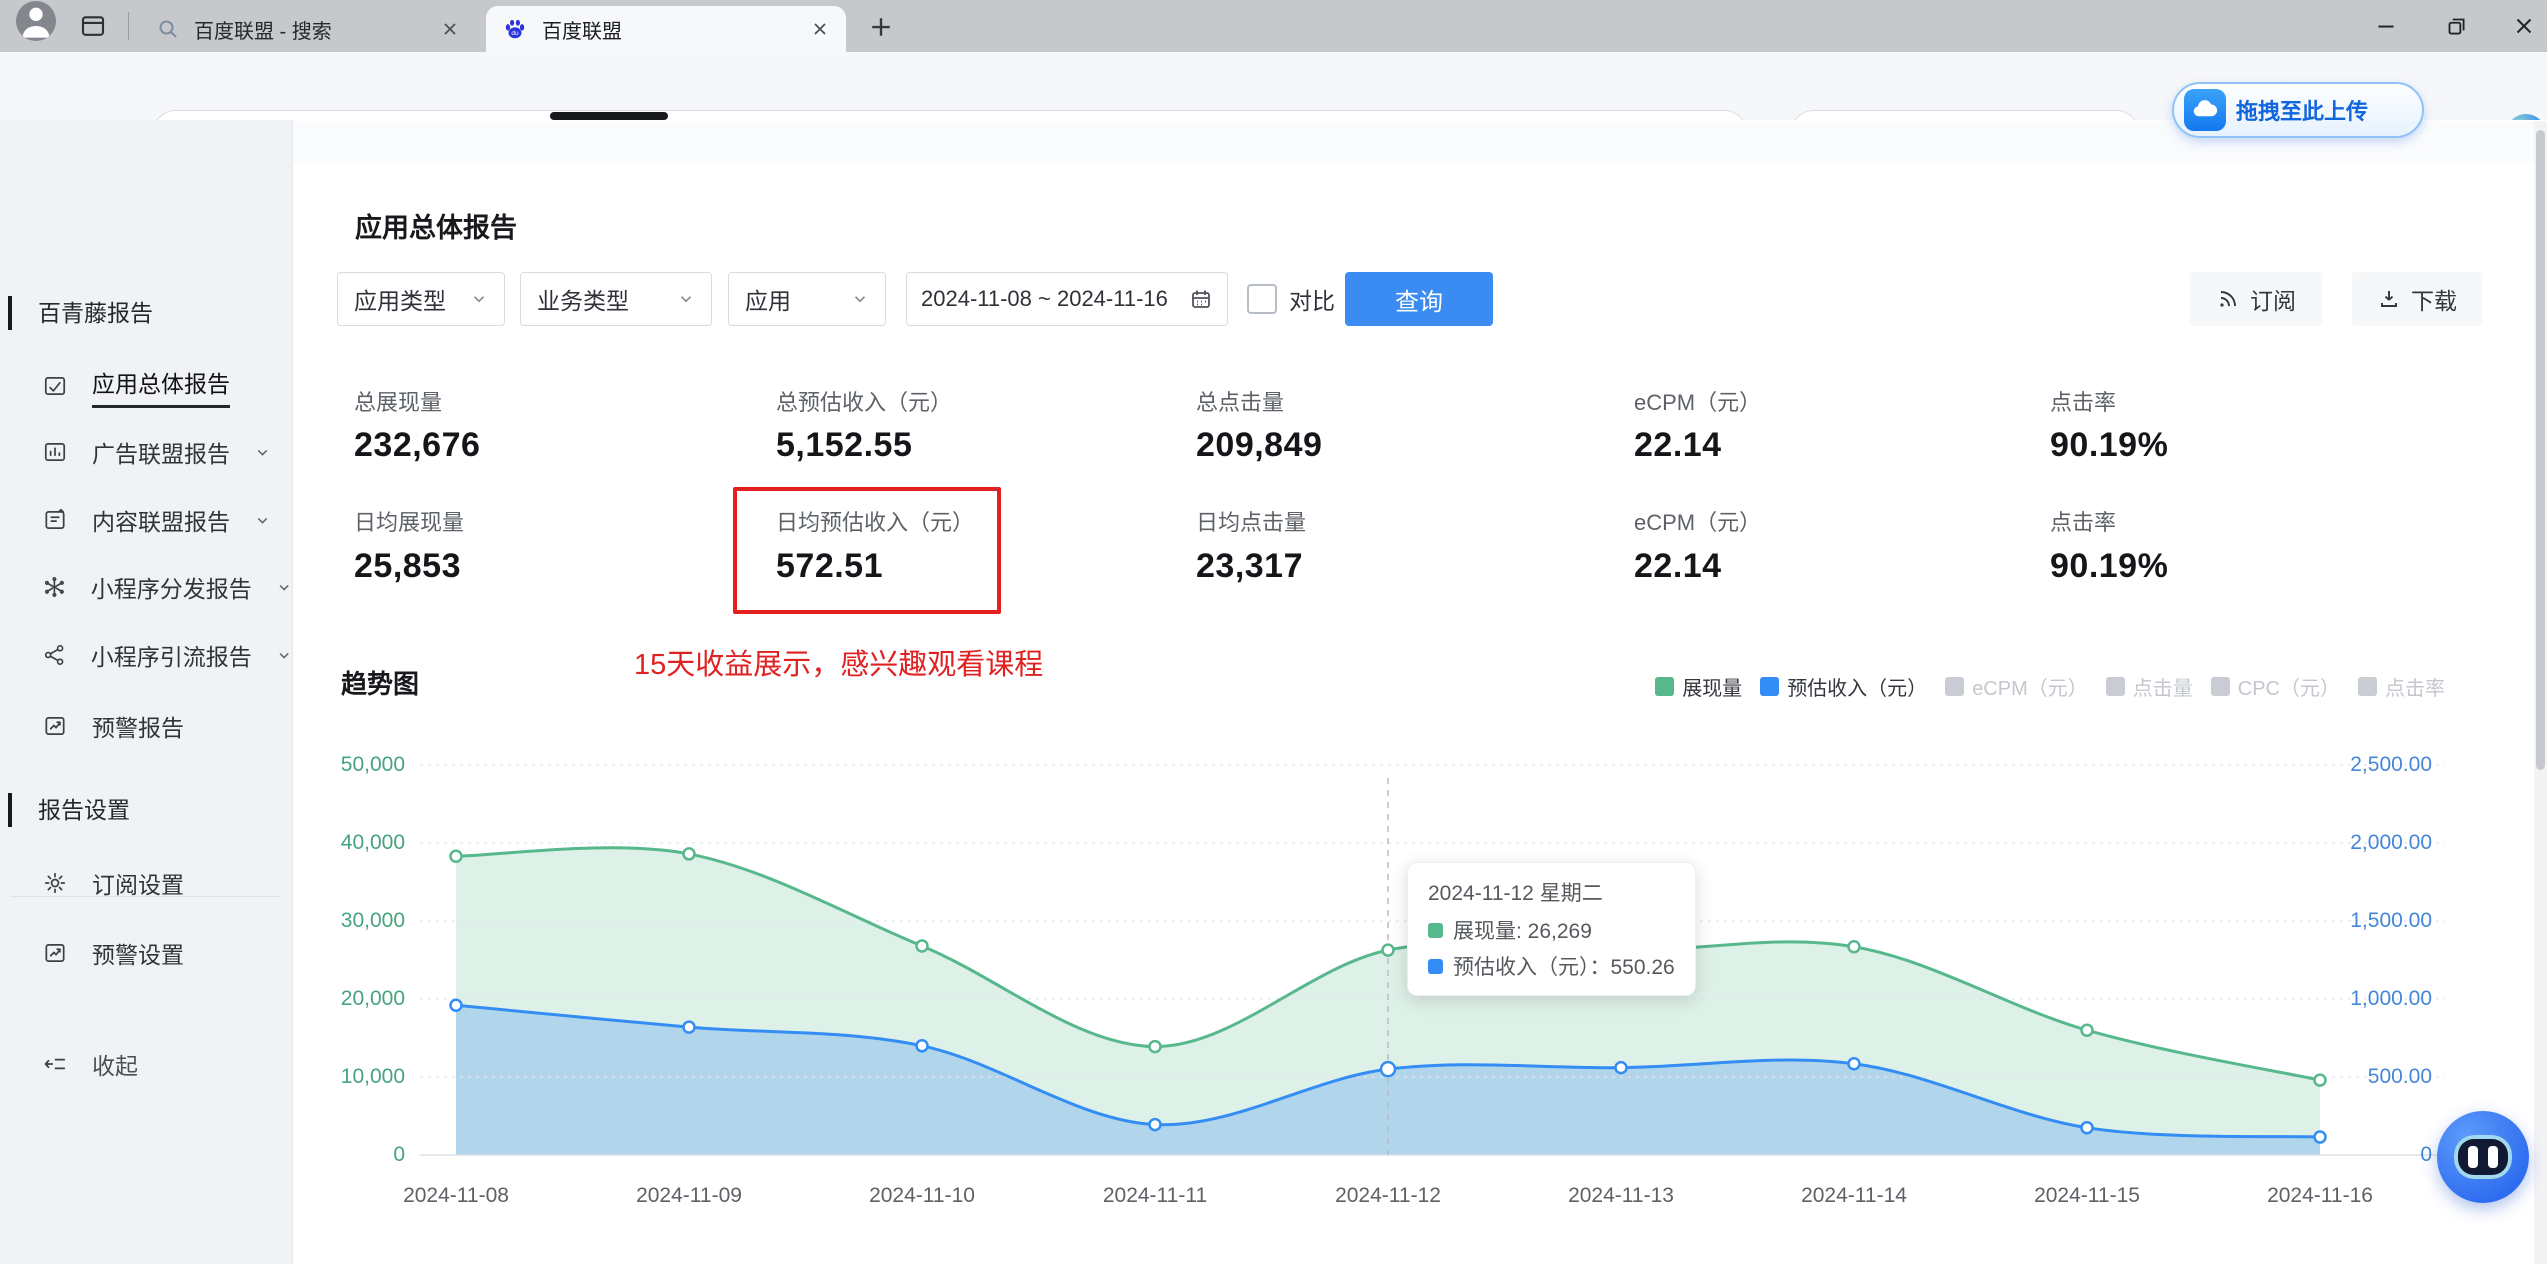 Image resolution: width=2547 pixels, height=1264 pixels. What do you see at coordinates (436, 228) in the screenshot?
I see `page-title: 应用总体报告` at bounding box center [436, 228].